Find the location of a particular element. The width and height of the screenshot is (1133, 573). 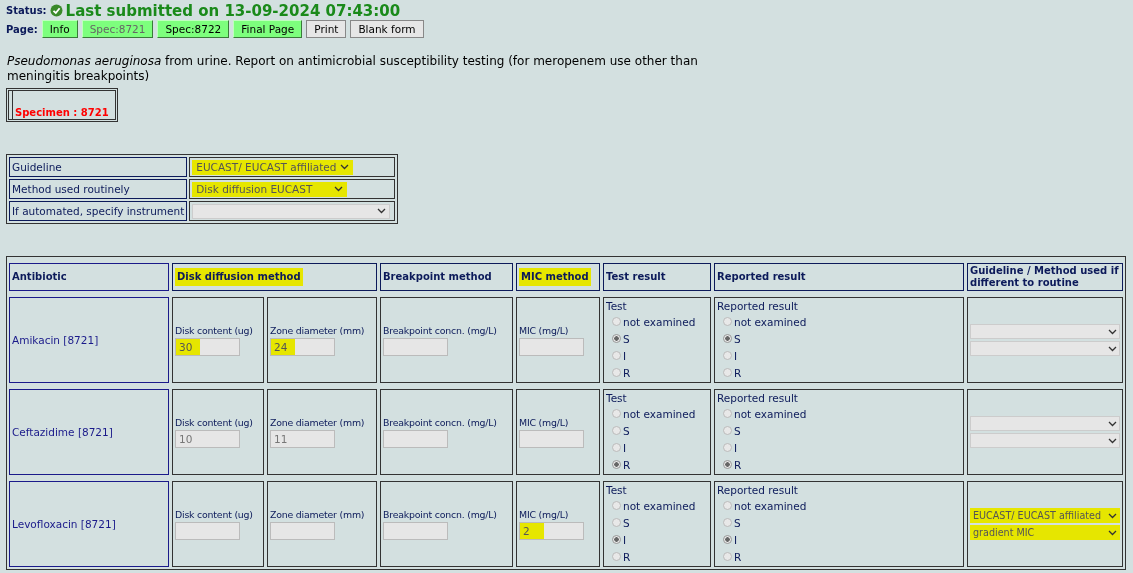

input-field: 10 is located at coordinates (207, 439).